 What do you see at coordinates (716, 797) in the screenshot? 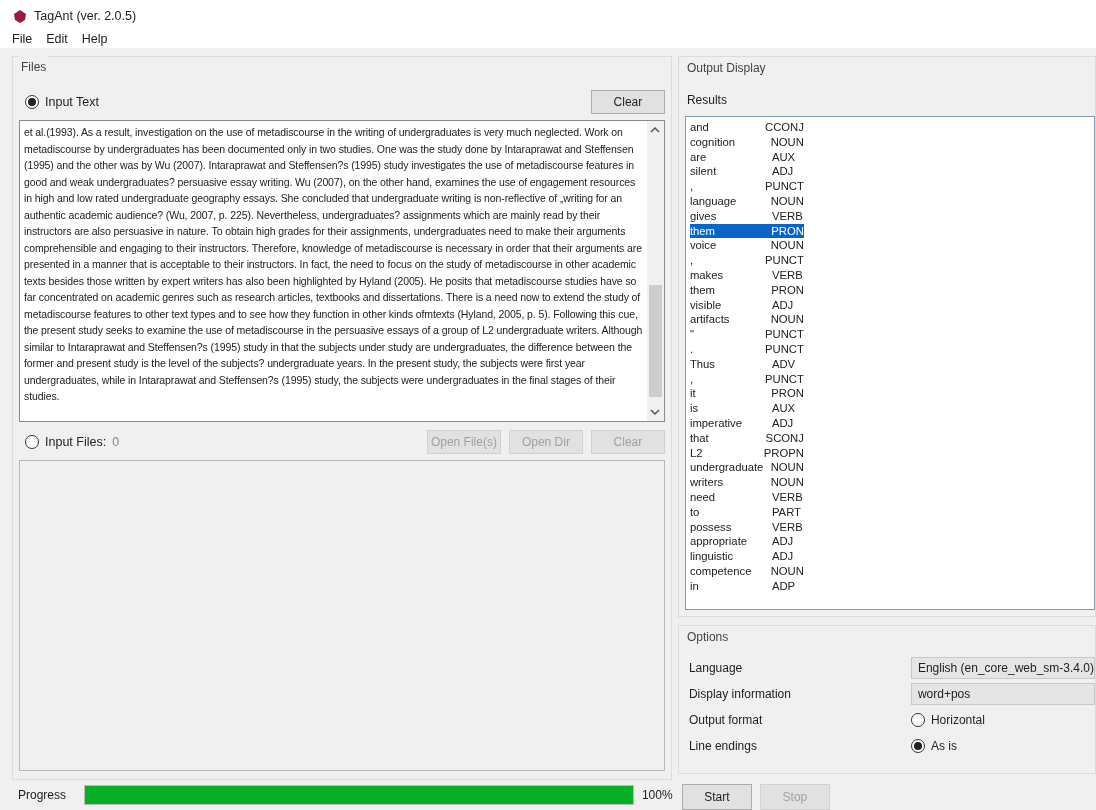
I see `action-button: Start` at bounding box center [716, 797].